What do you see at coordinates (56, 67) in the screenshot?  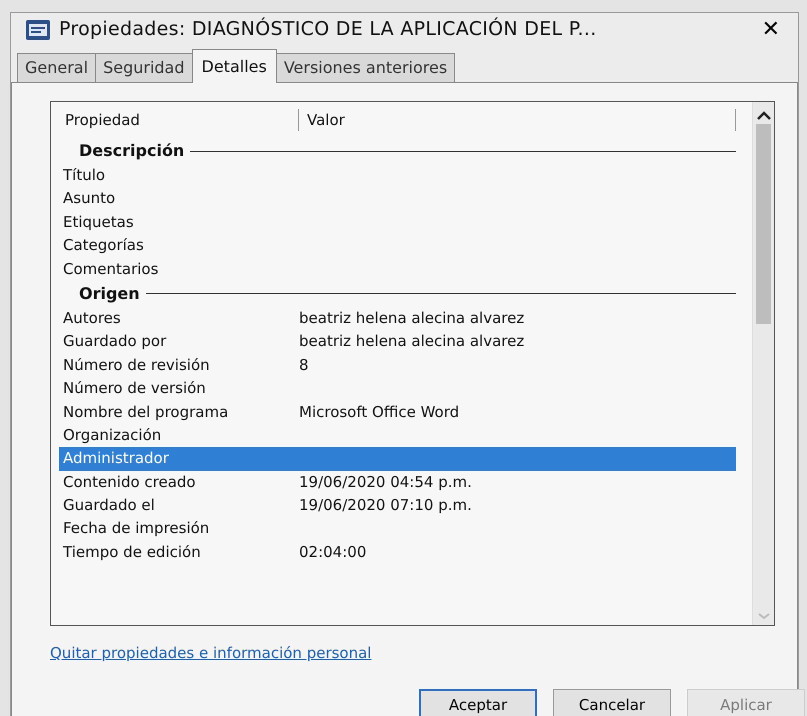 I see `tab: General` at bounding box center [56, 67].